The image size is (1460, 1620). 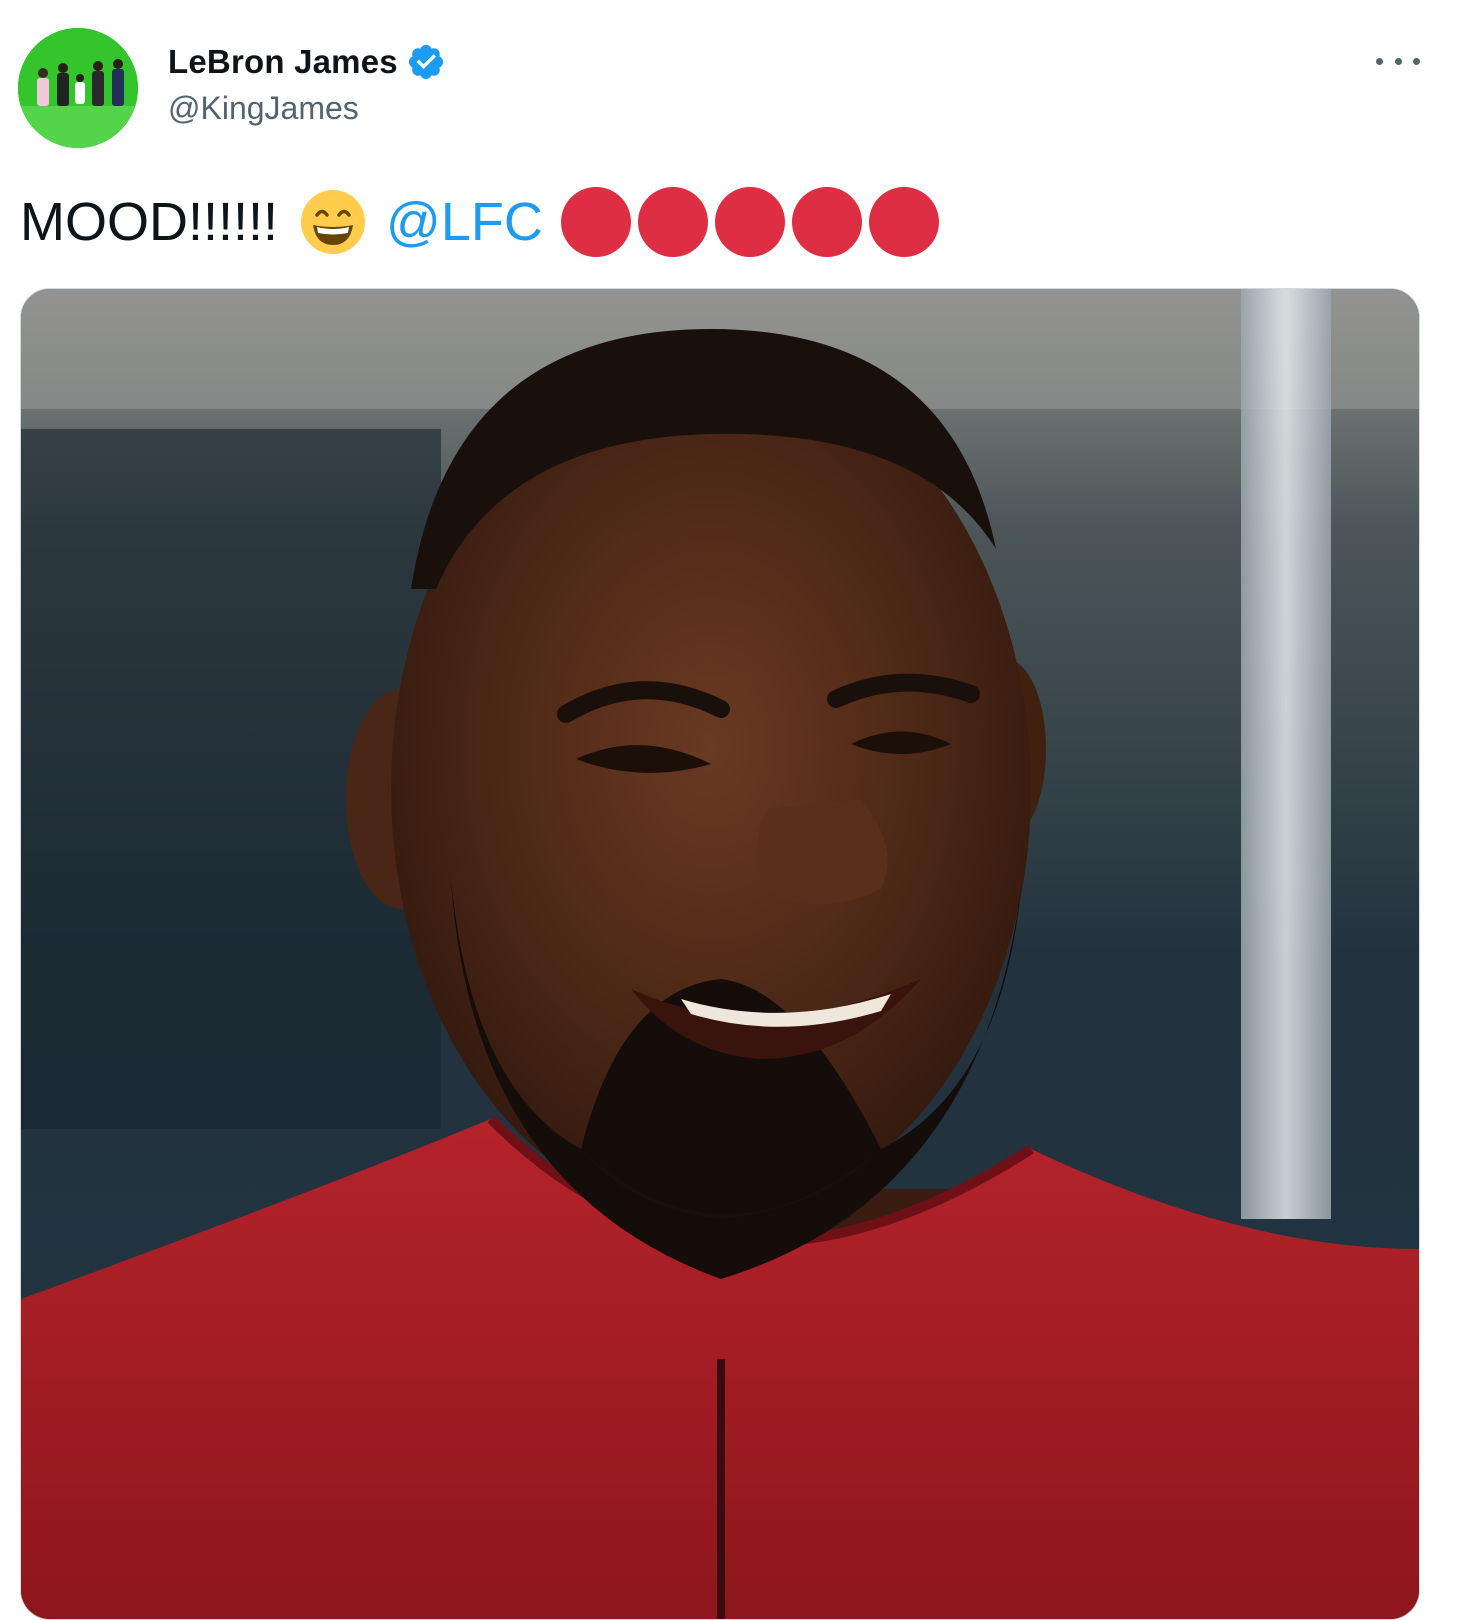 I want to click on display-name: LeBron James, so click(x=283, y=62).